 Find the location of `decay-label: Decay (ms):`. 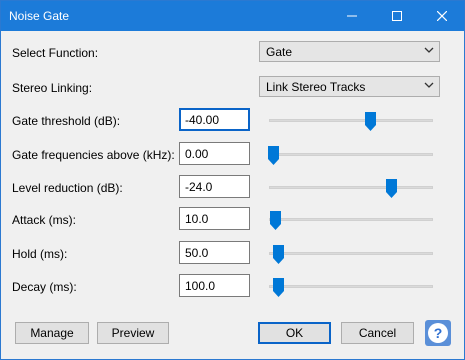

decay-label: Decay (ms): is located at coordinates (44, 287).